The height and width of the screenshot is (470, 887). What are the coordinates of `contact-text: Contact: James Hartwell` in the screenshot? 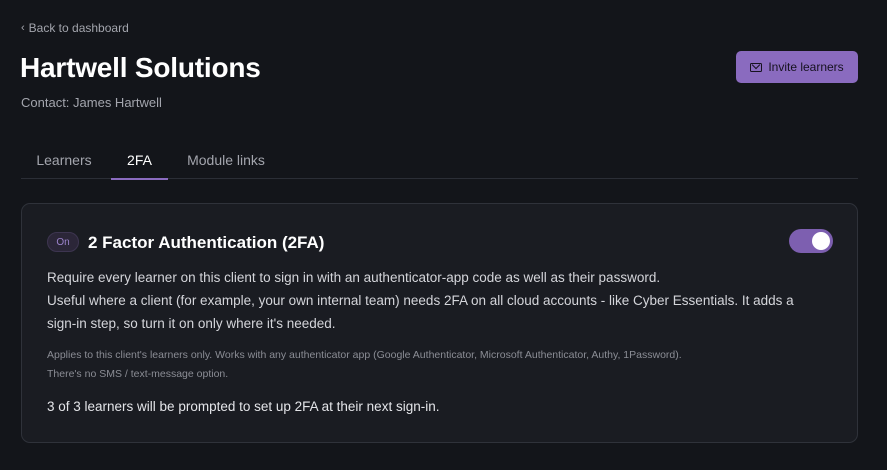 It's located at (91, 102).